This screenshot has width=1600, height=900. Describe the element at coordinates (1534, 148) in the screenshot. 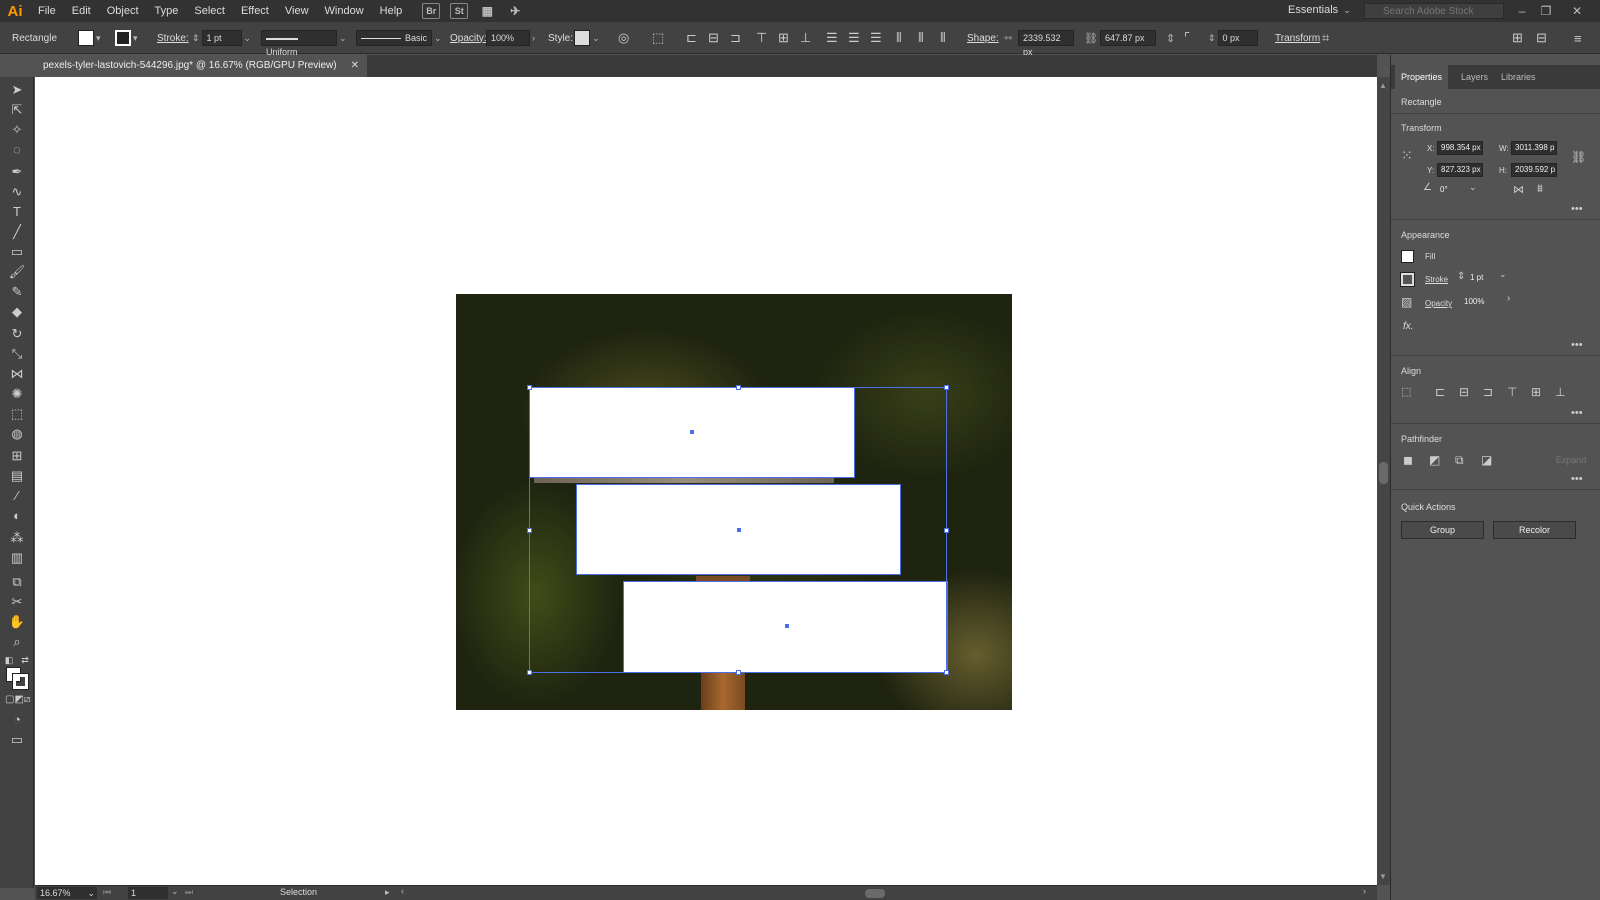

I see `width-field: 3011.398 p` at that location.